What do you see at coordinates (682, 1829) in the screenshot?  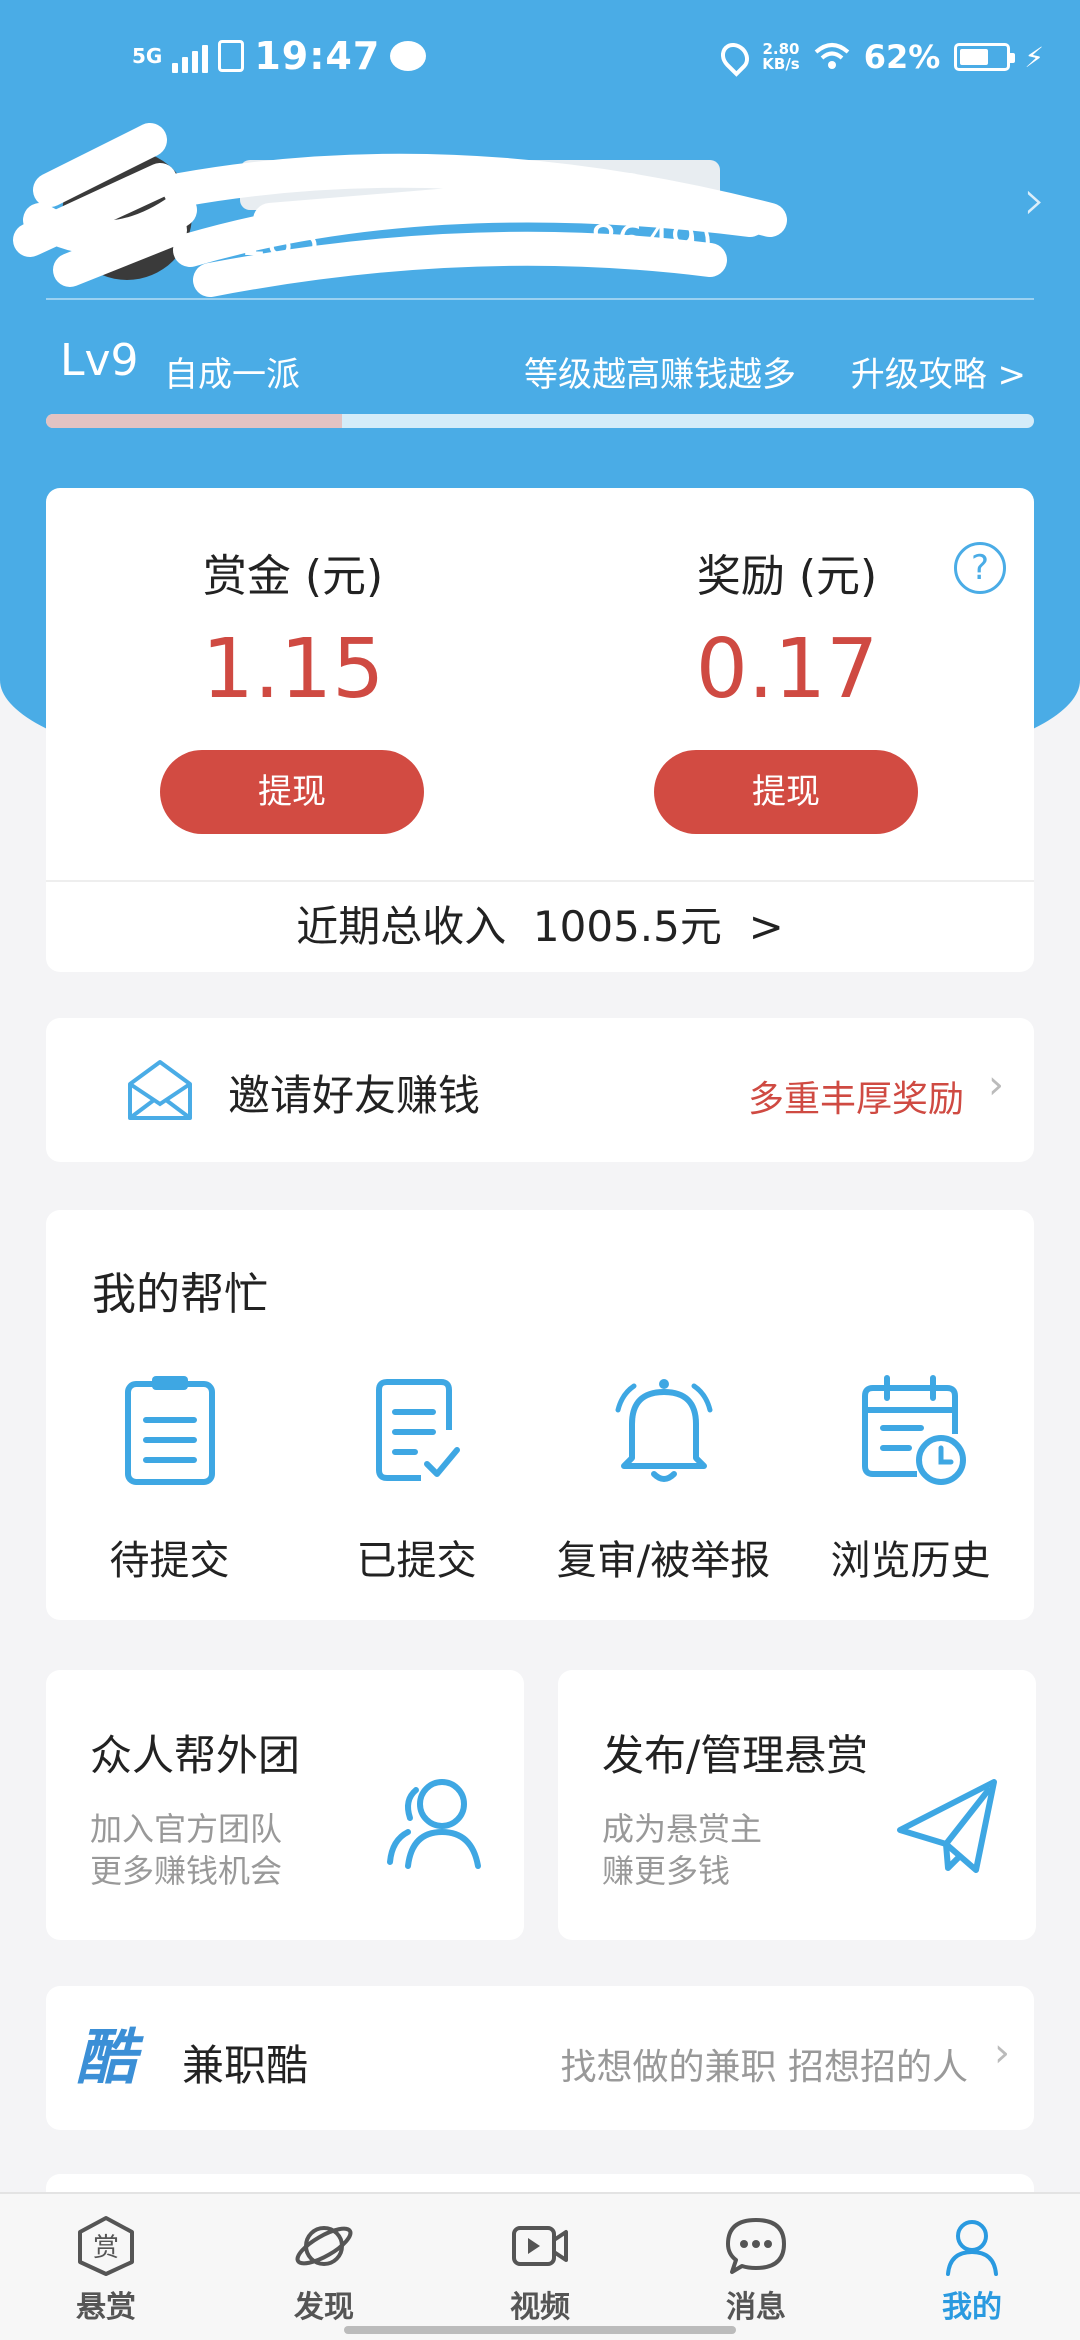 I see `publish-subtitle-line1: 成为悬赏主` at bounding box center [682, 1829].